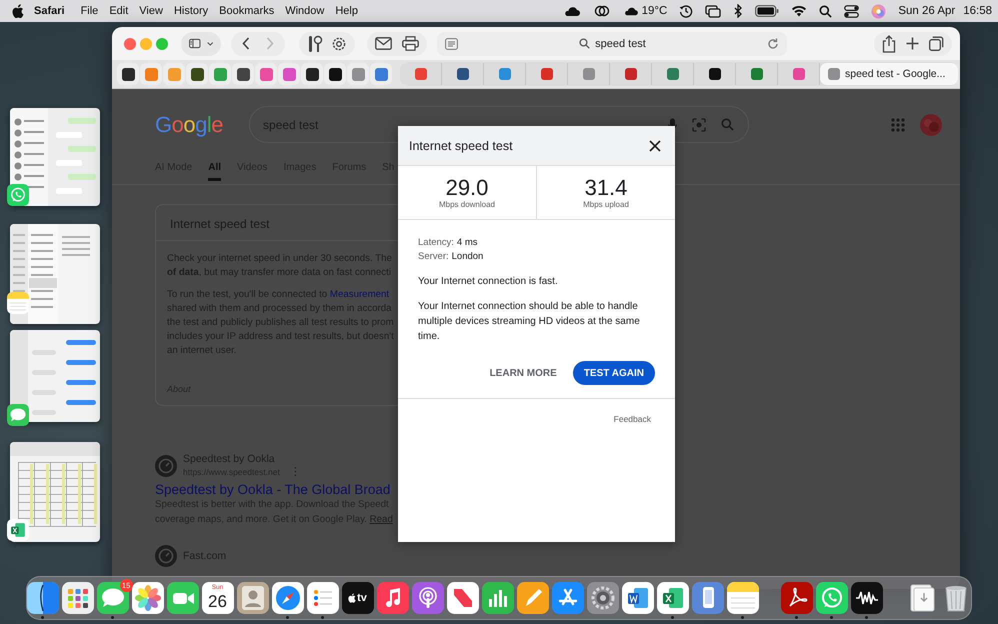 The width and height of the screenshot is (998, 624). What do you see at coordinates (468, 256) in the screenshot?
I see `detail-value: London` at bounding box center [468, 256].